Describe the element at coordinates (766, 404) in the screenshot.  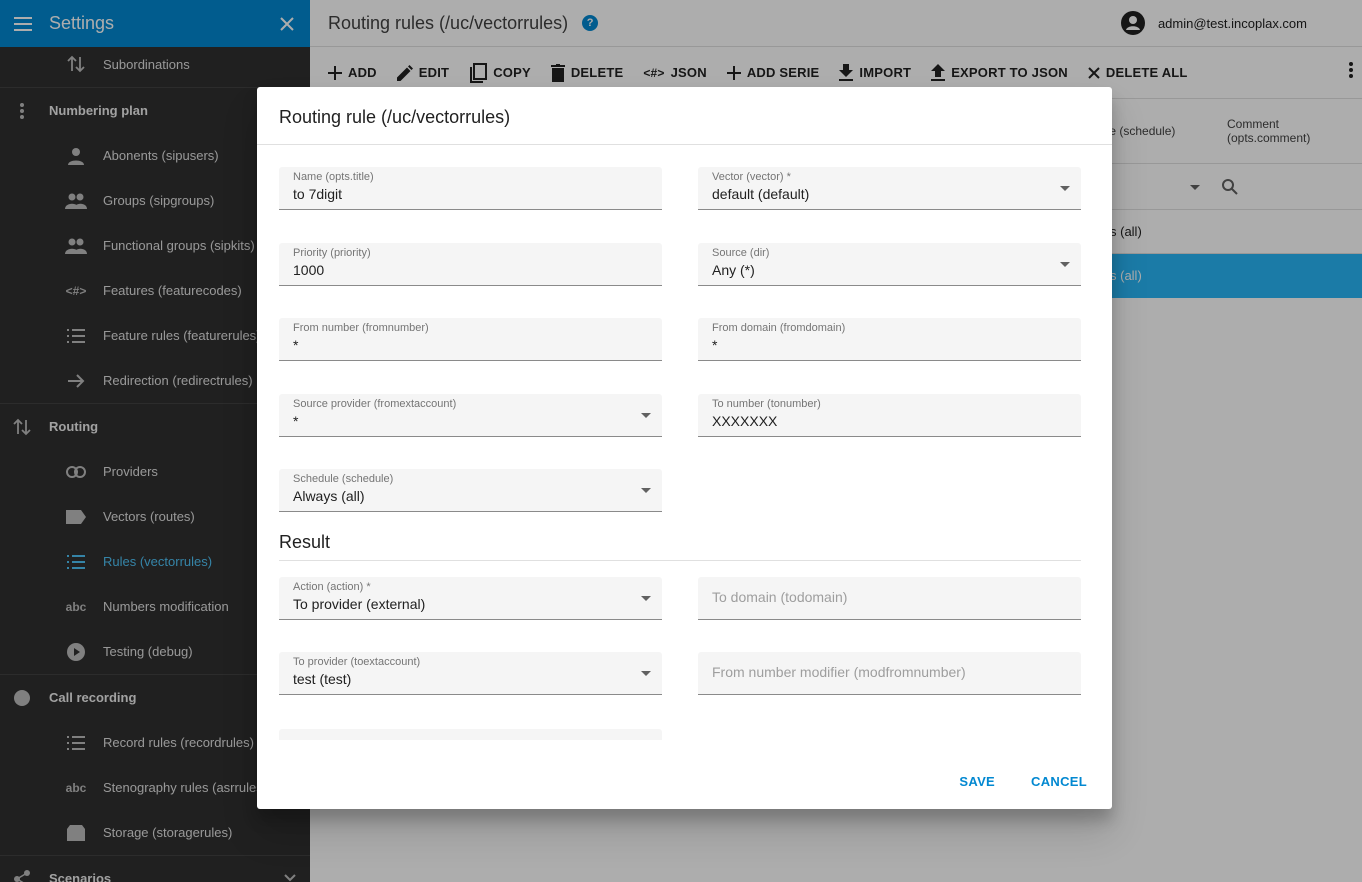
I see `field-label: To number (tonumber)` at that location.